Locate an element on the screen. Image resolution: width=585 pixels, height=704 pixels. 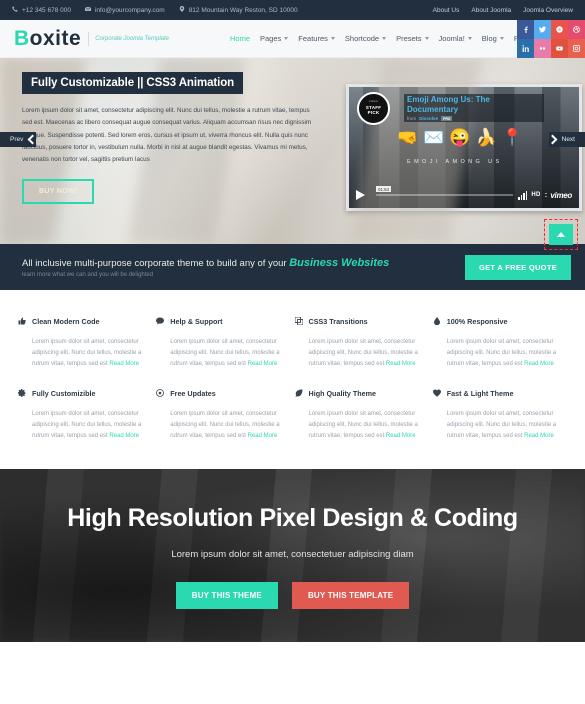
social-twitter is located at coordinates (542, 29).